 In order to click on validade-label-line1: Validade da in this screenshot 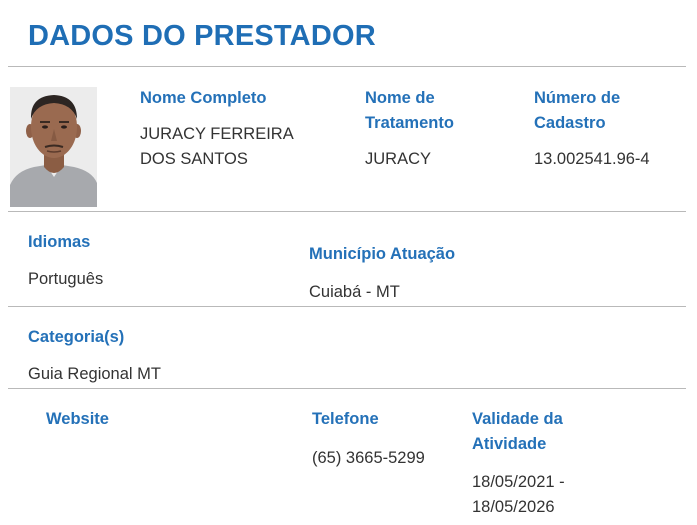, I will do `click(517, 419)`.